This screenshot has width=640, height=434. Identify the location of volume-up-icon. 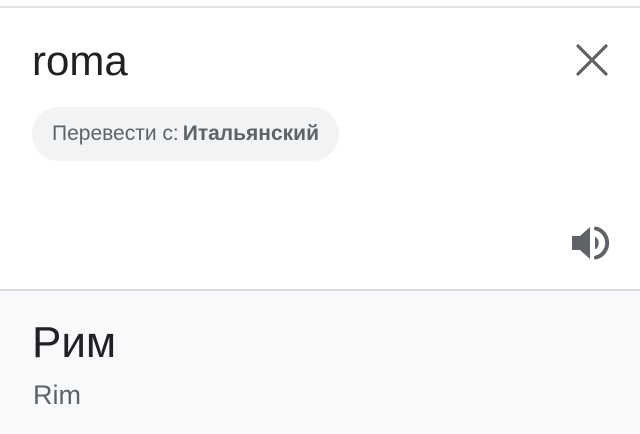
(591, 243).